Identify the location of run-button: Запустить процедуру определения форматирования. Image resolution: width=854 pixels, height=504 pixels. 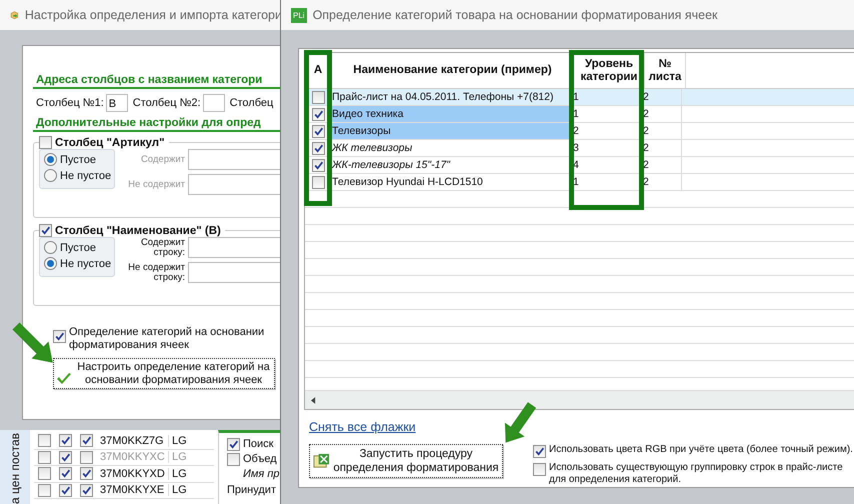
(406, 461).